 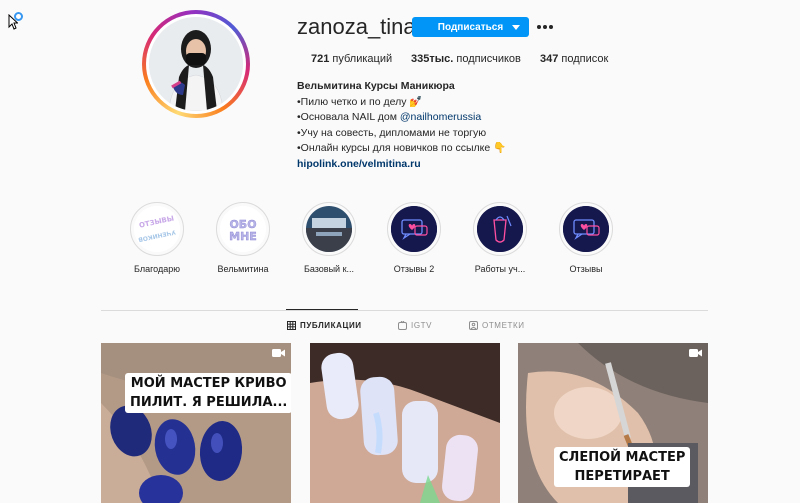 I want to click on post-thumbnail, so click(x=405, y=423).